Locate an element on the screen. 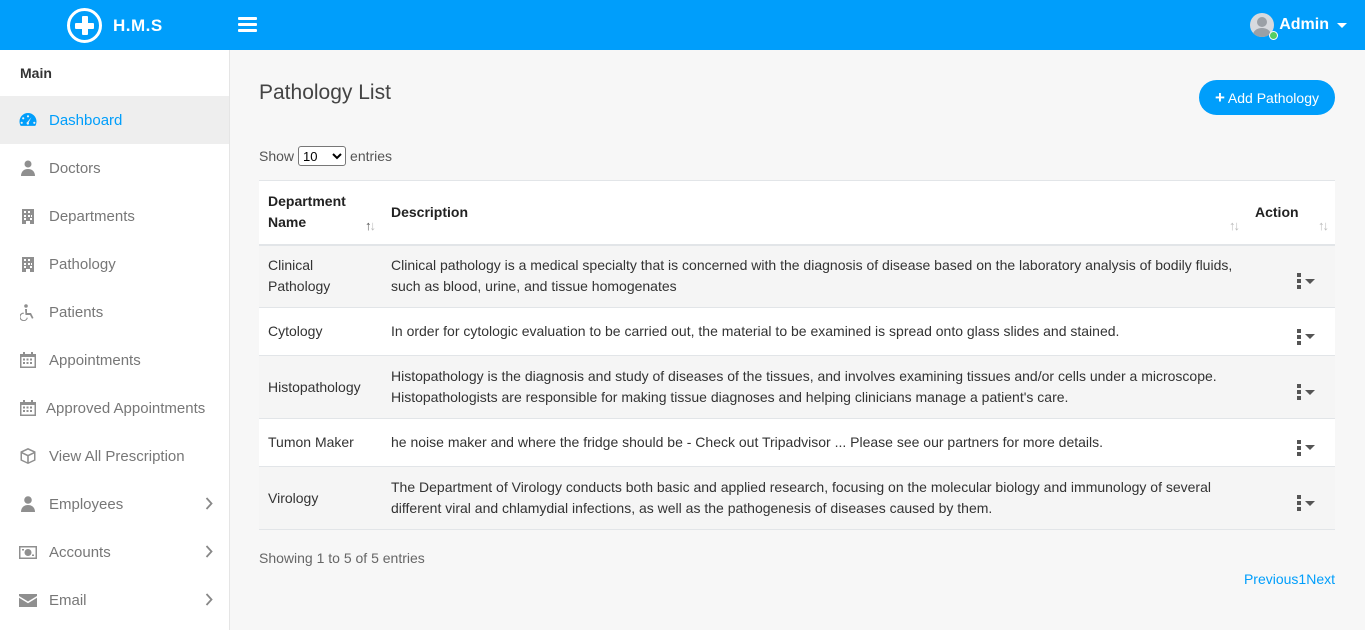  department-name-cell: Virology is located at coordinates (320, 498).